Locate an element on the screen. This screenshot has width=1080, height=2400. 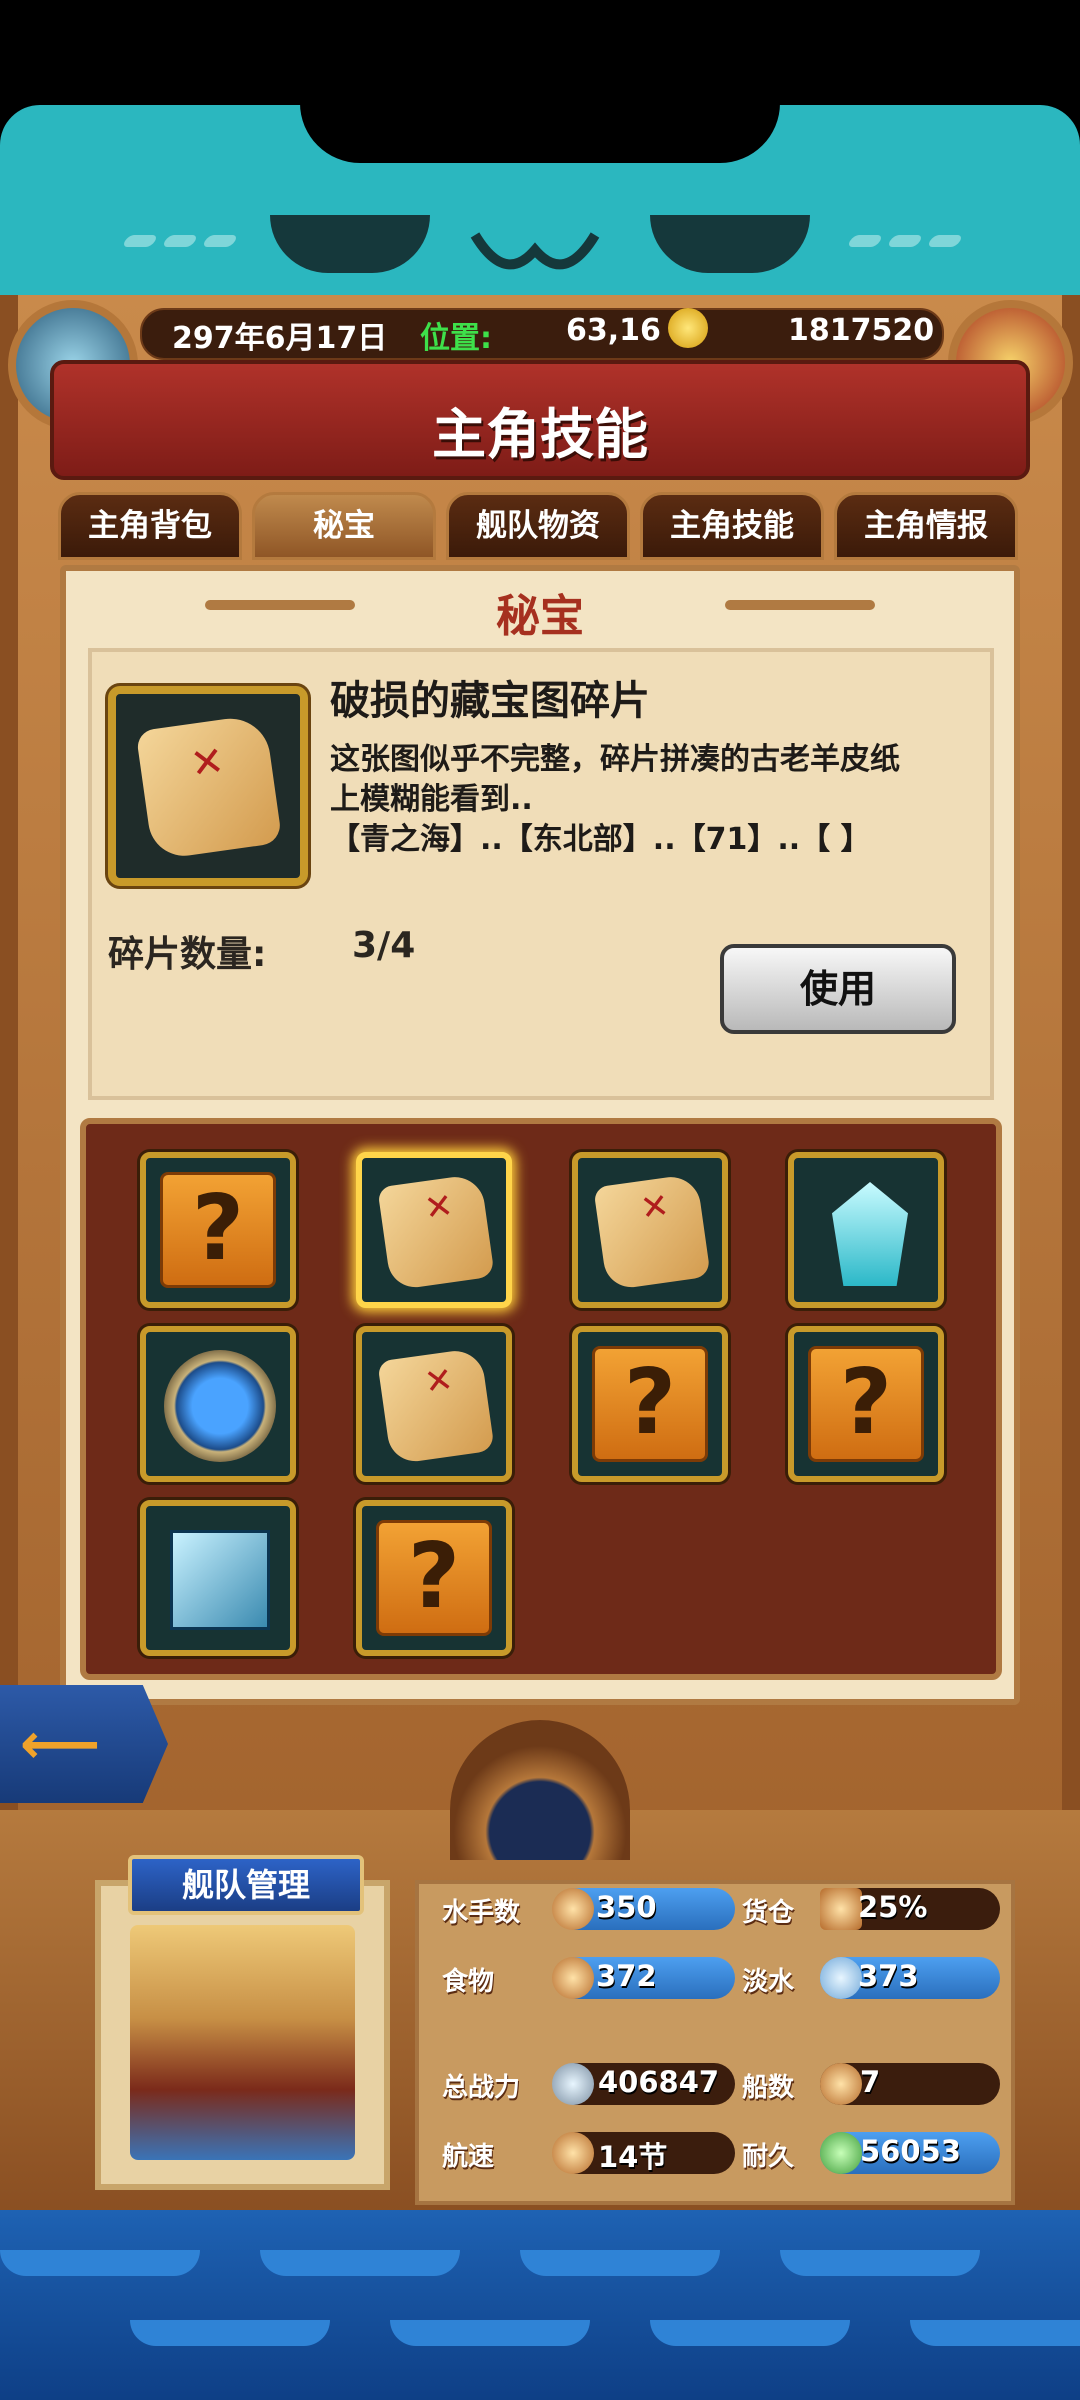
position-value: 63,16 is located at coordinates (613, 330).